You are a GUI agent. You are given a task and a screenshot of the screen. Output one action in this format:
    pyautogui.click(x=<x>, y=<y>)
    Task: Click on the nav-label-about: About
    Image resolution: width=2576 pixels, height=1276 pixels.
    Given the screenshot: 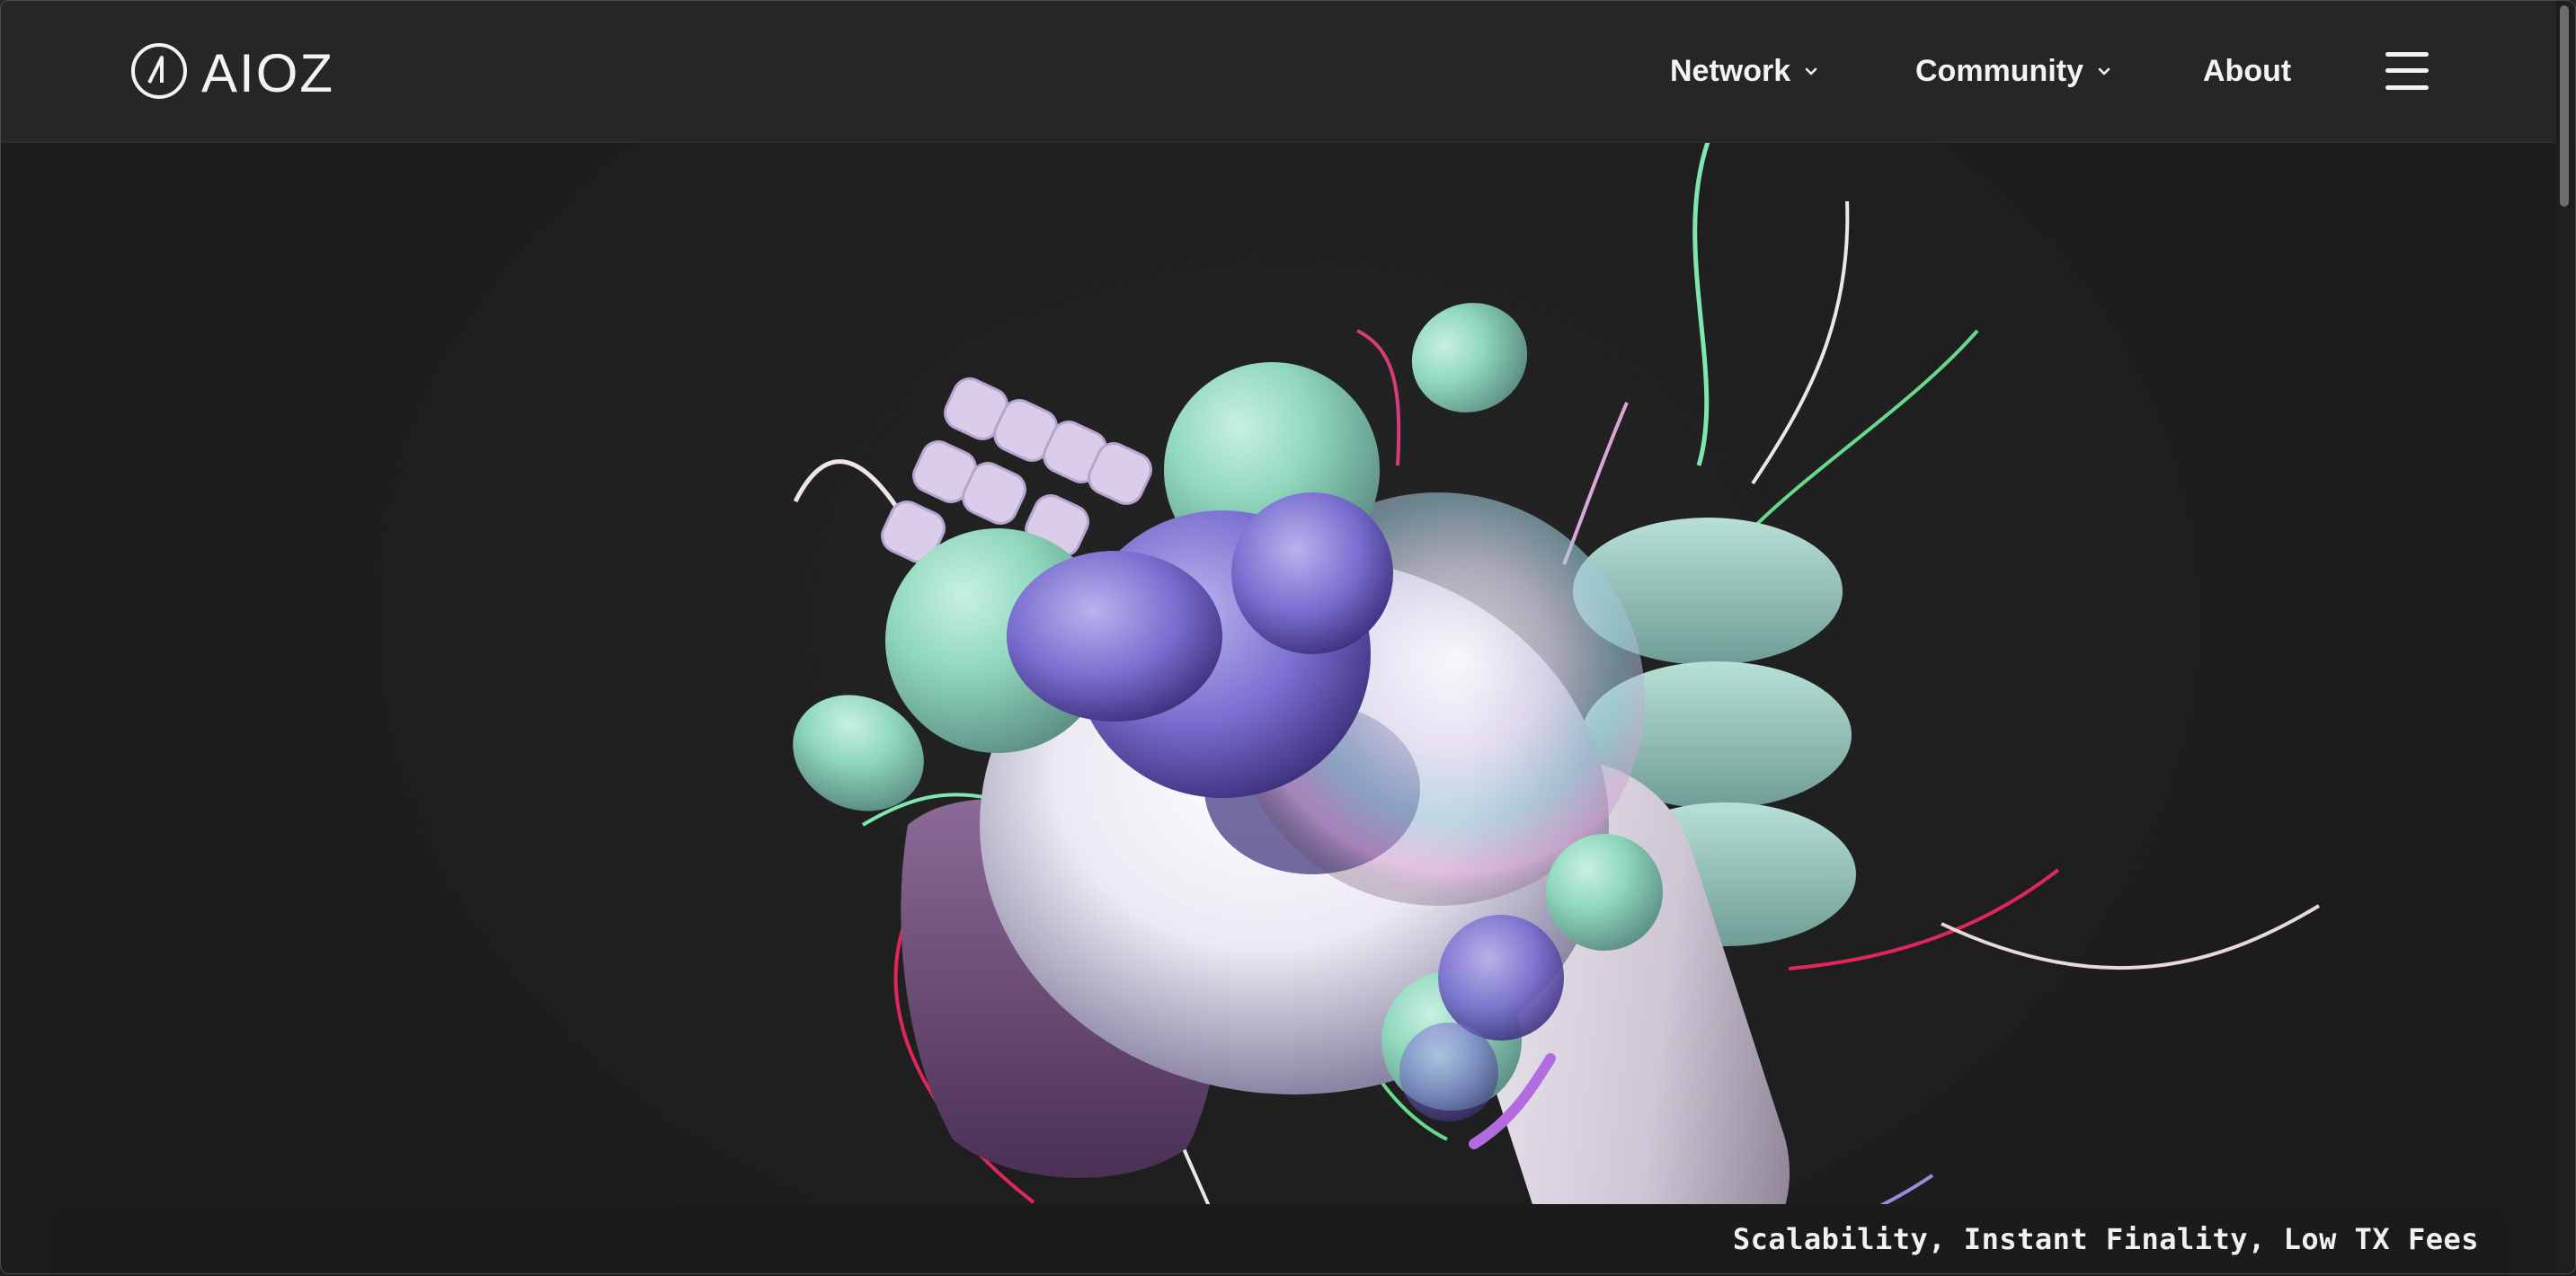 What is the action you would take?
    pyautogui.click(x=2247, y=70)
    